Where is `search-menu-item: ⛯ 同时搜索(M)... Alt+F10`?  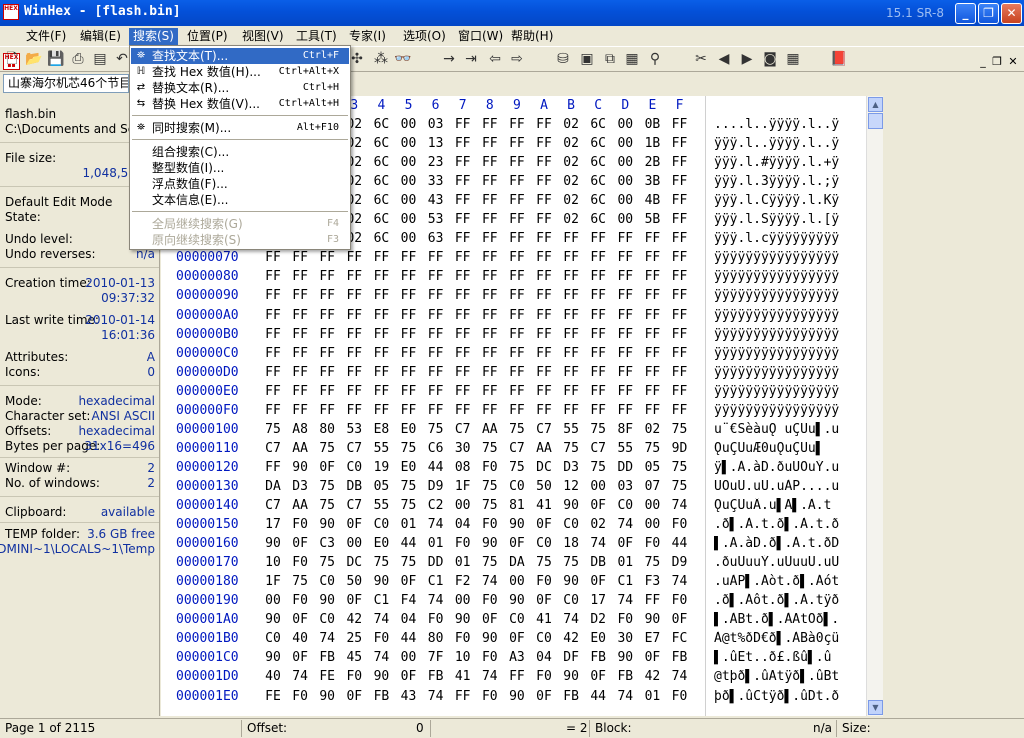 search-menu-item: ⛯ 同时搜索(M)... Alt+F10 is located at coordinates (240, 128).